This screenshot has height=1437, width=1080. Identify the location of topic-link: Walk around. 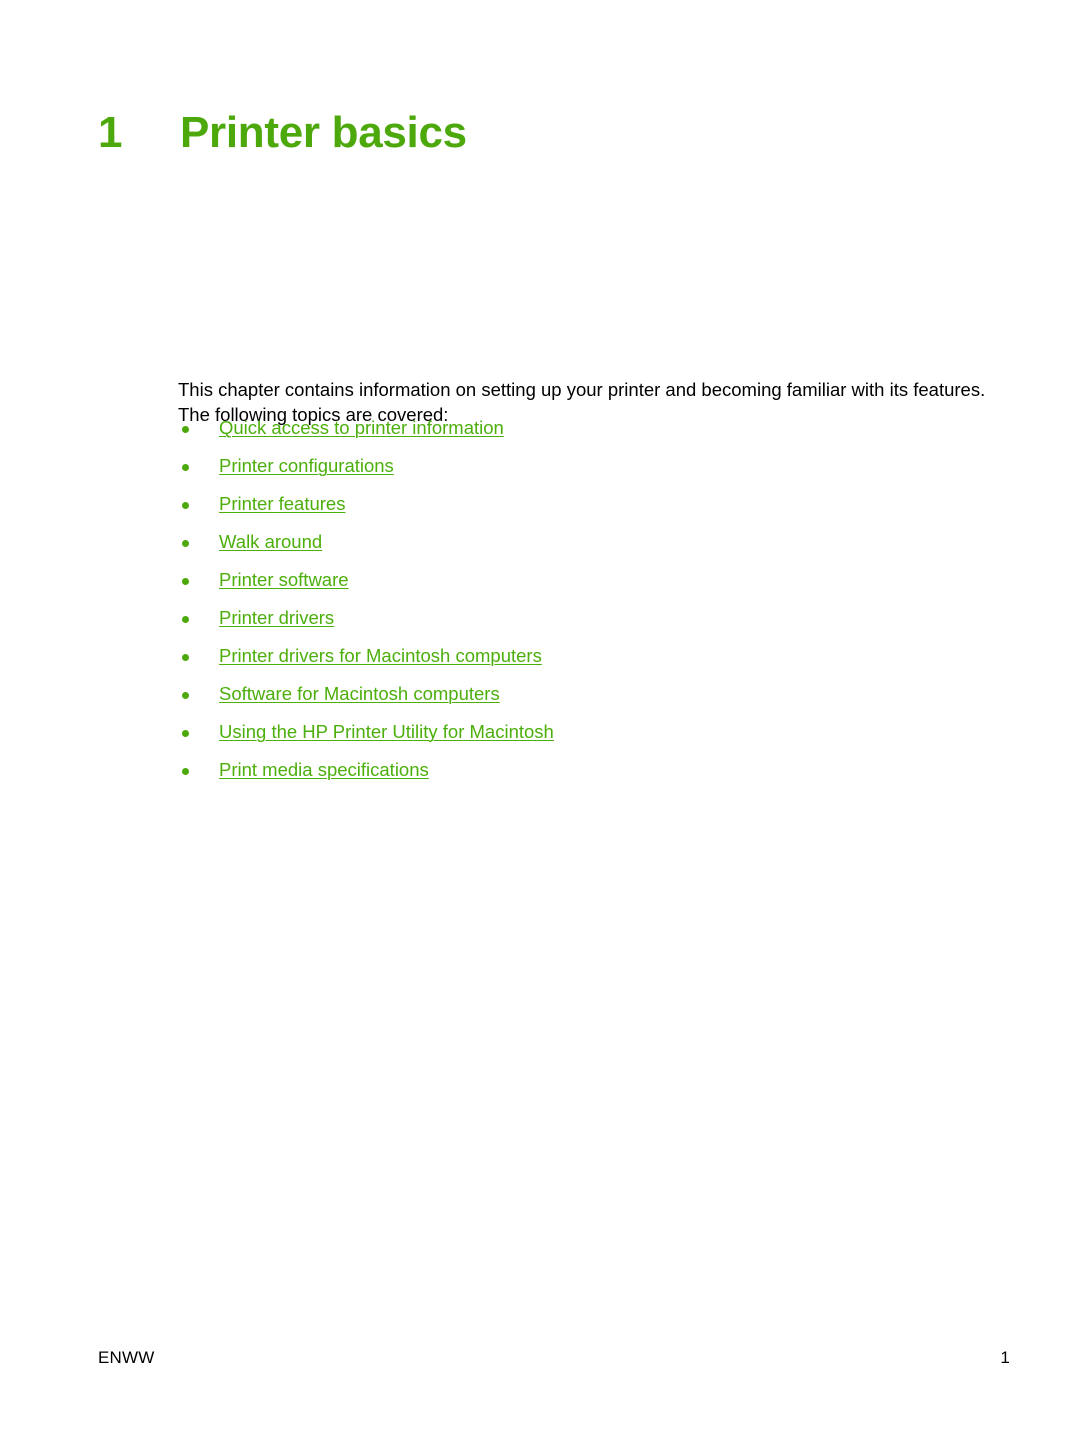
(270, 542).